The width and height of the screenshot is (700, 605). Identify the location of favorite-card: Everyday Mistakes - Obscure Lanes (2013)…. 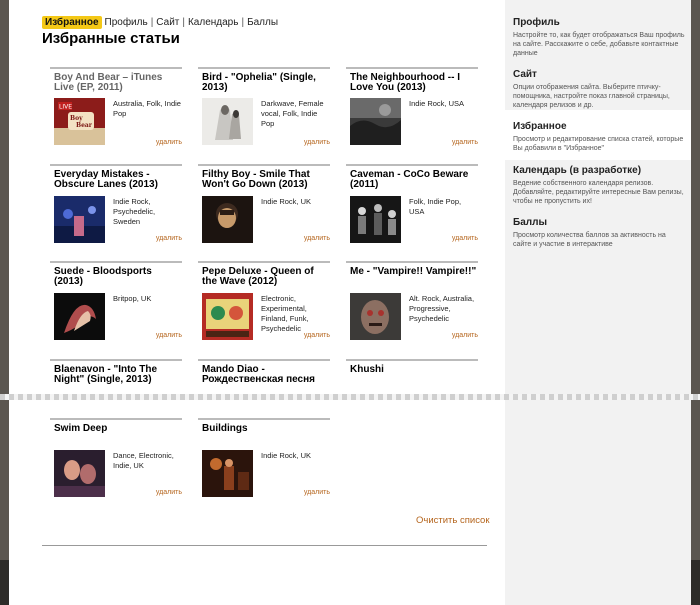
(116, 209).